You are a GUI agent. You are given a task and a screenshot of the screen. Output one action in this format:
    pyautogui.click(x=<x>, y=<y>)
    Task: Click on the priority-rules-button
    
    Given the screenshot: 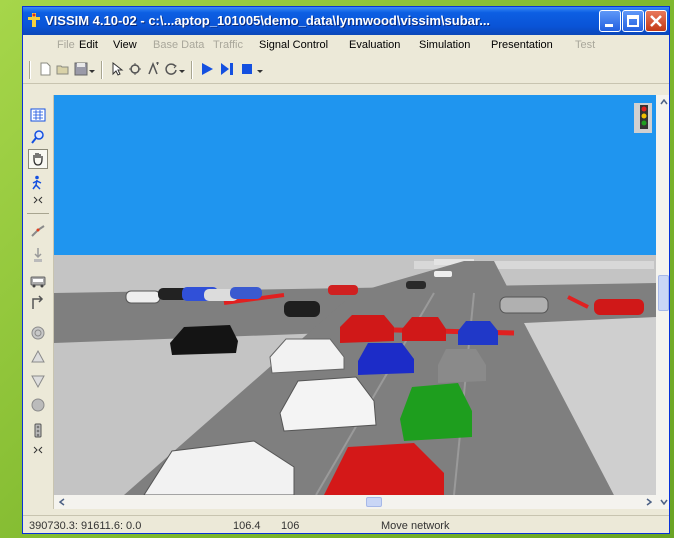 What is the action you would take?
    pyautogui.click(x=38, y=357)
    